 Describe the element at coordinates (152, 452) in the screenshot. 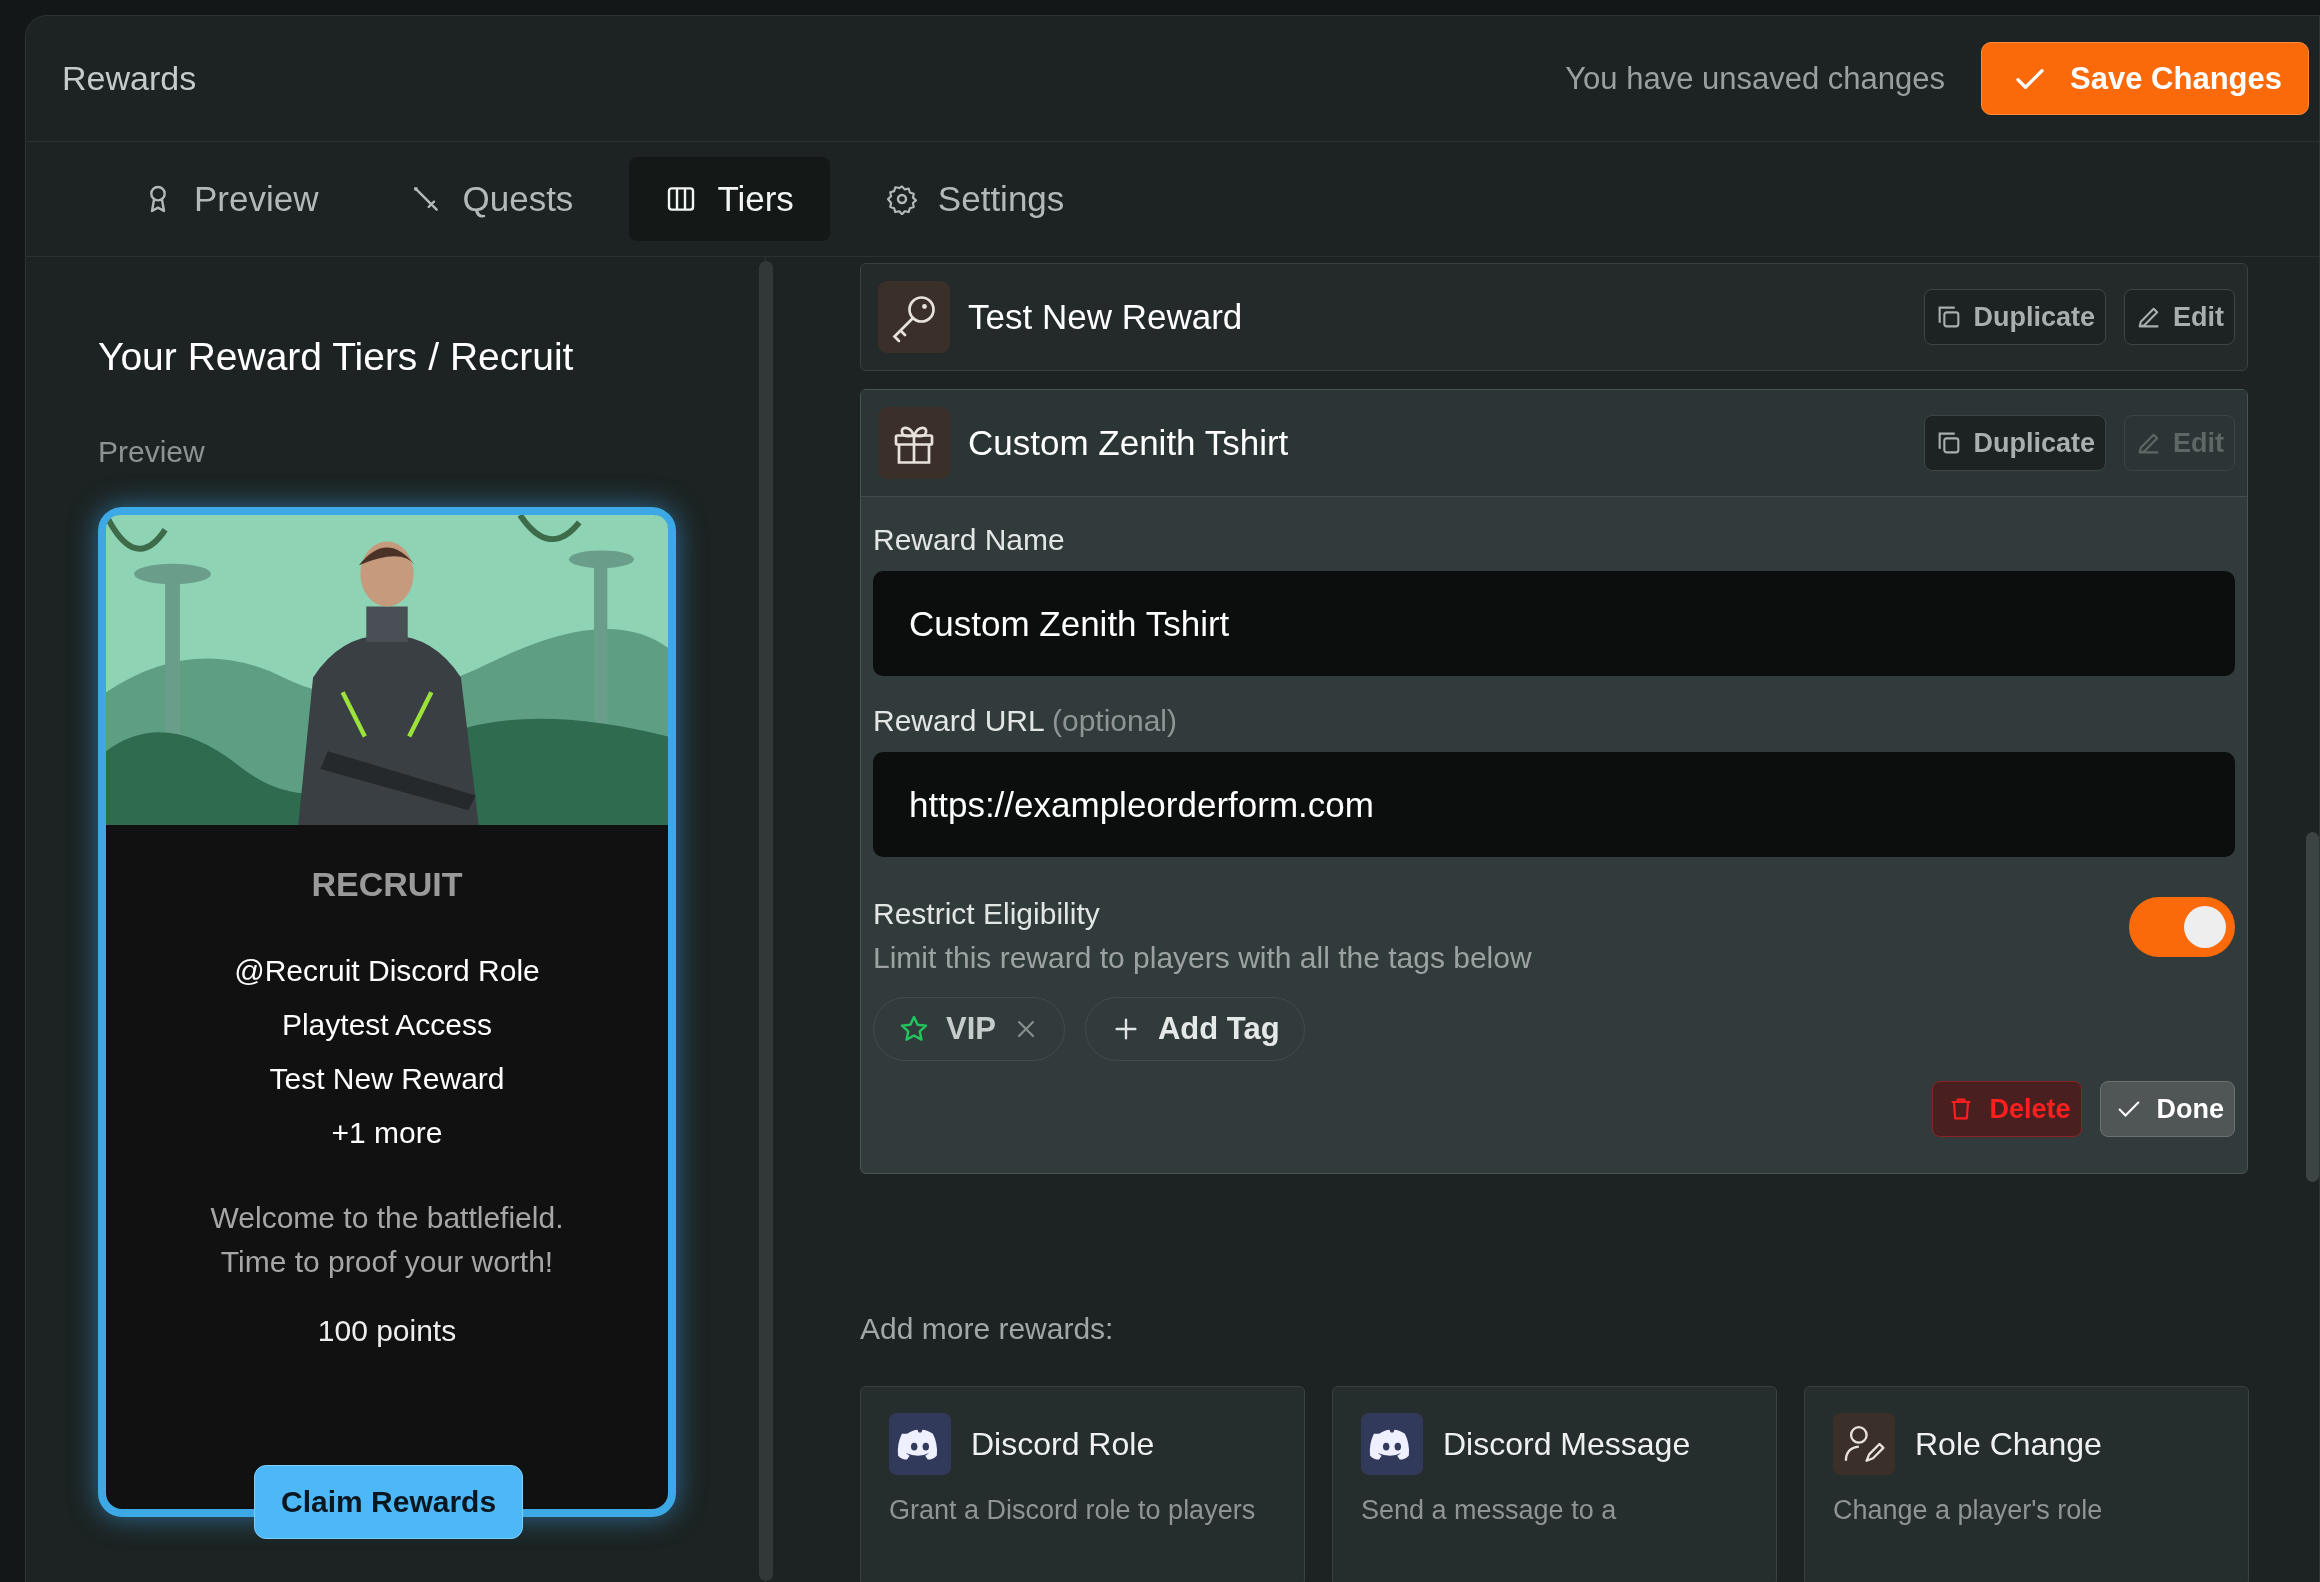

I see `section-label: Preview` at that location.